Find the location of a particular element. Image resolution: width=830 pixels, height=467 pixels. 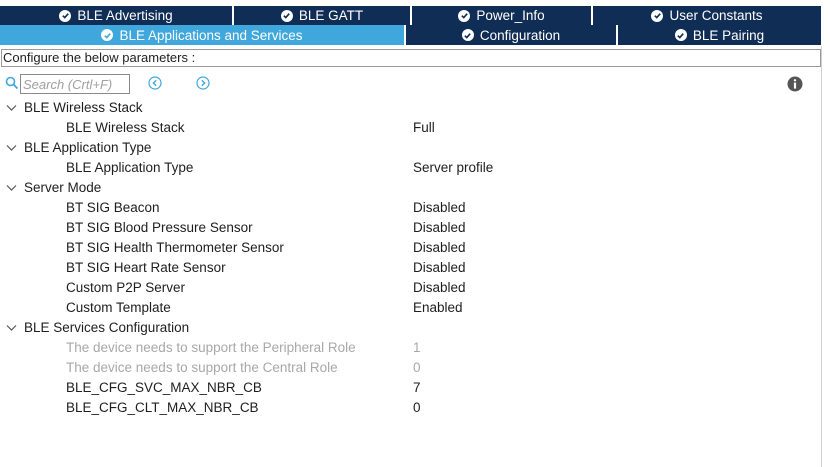

search-bar is located at coordinates (415, 84).